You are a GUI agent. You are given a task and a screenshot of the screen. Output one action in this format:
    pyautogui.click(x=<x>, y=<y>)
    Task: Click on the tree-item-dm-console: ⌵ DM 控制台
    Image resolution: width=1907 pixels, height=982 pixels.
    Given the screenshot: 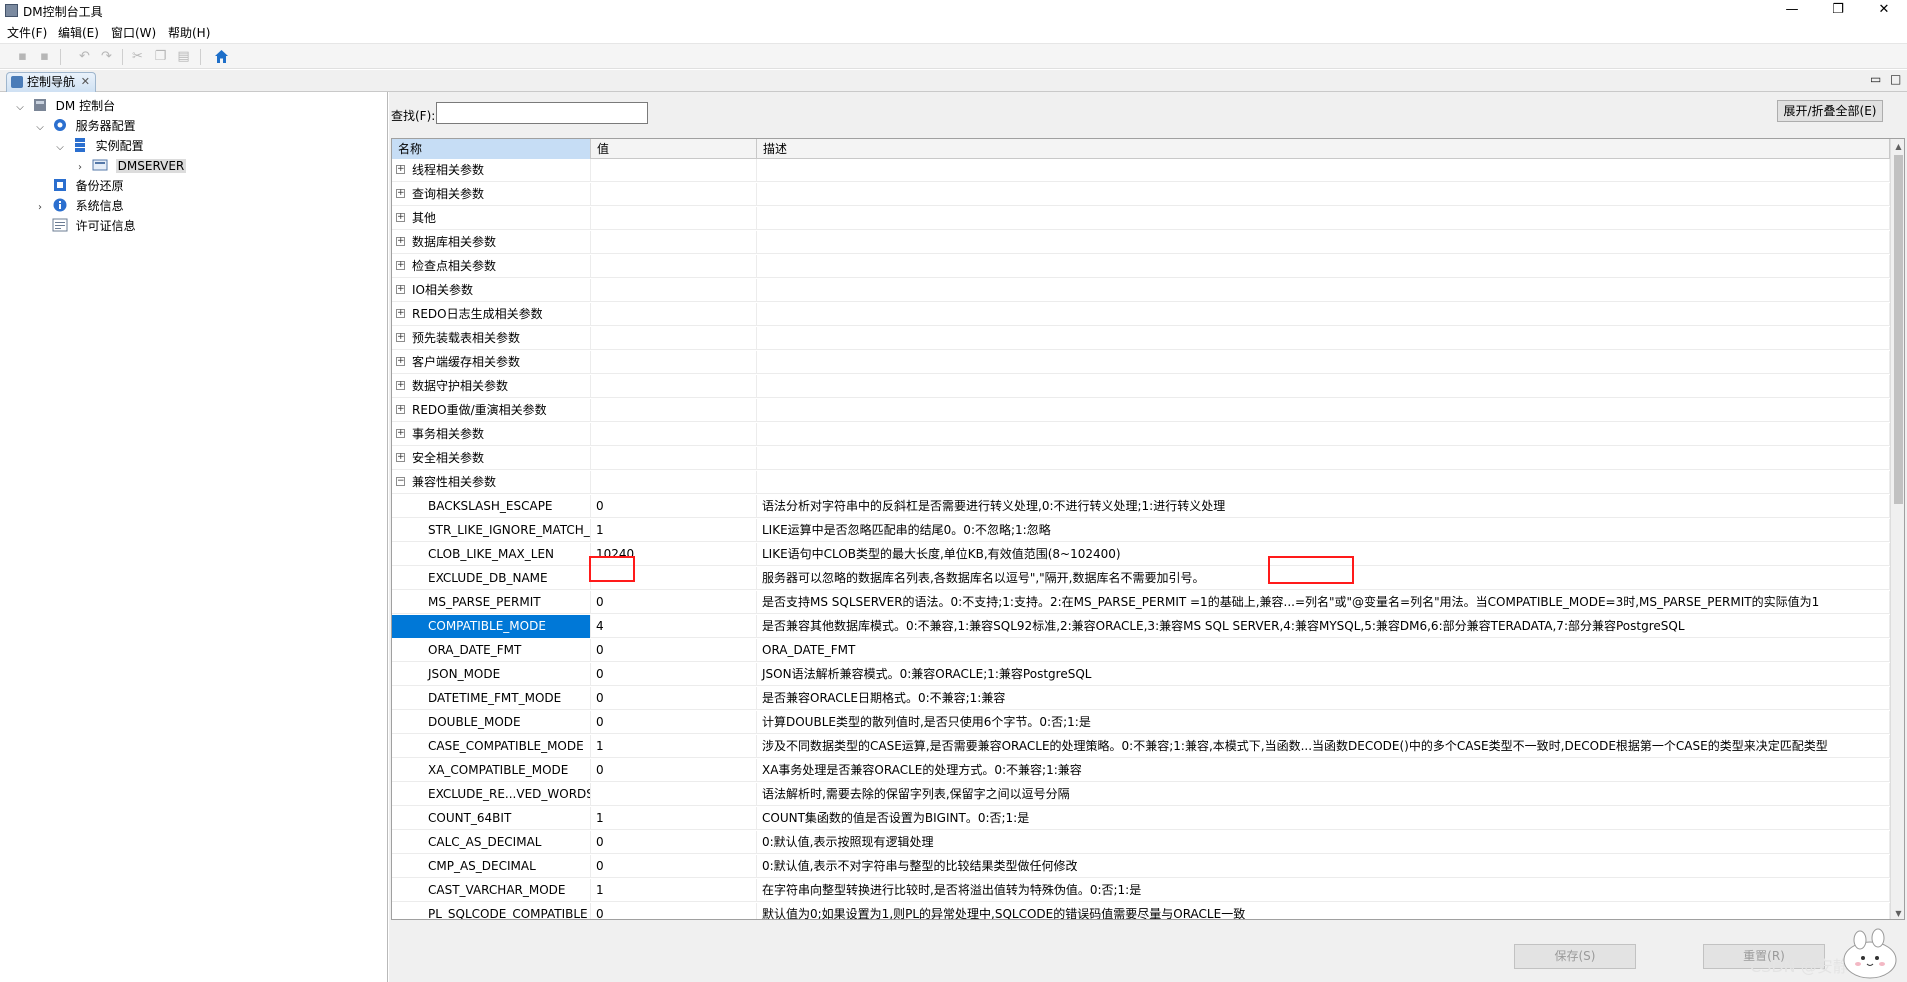 What is the action you would take?
    pyautogui.click(x=63, y=106)
    